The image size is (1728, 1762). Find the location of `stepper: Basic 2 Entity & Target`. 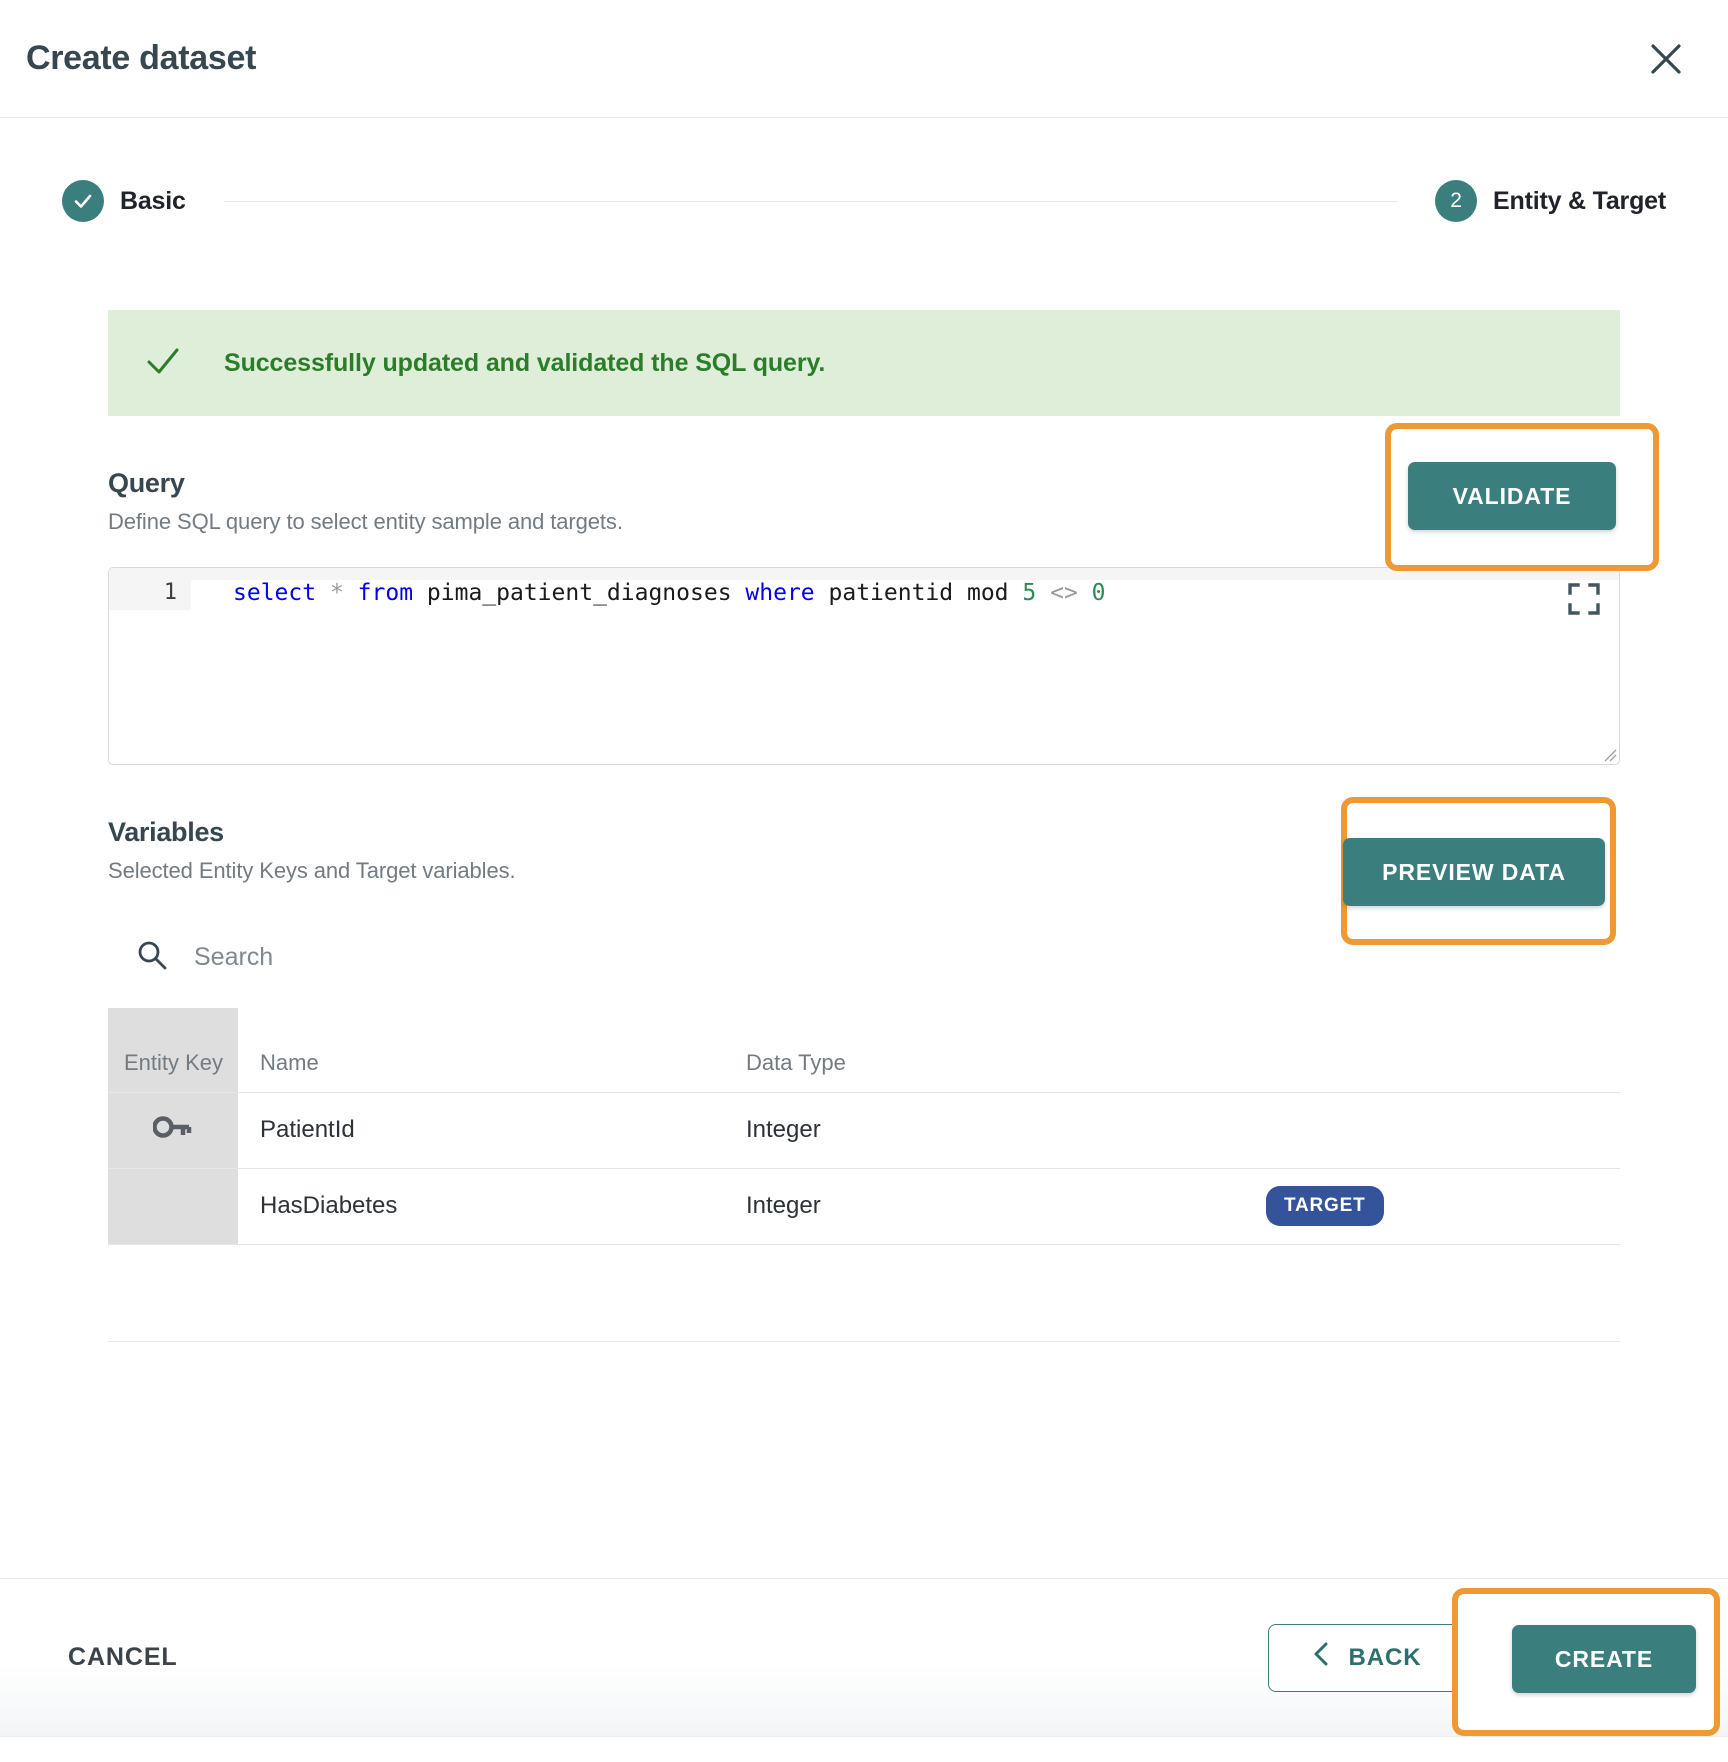

stepper: Basic 2 Entity & Target is located at coordinates (864, 170).